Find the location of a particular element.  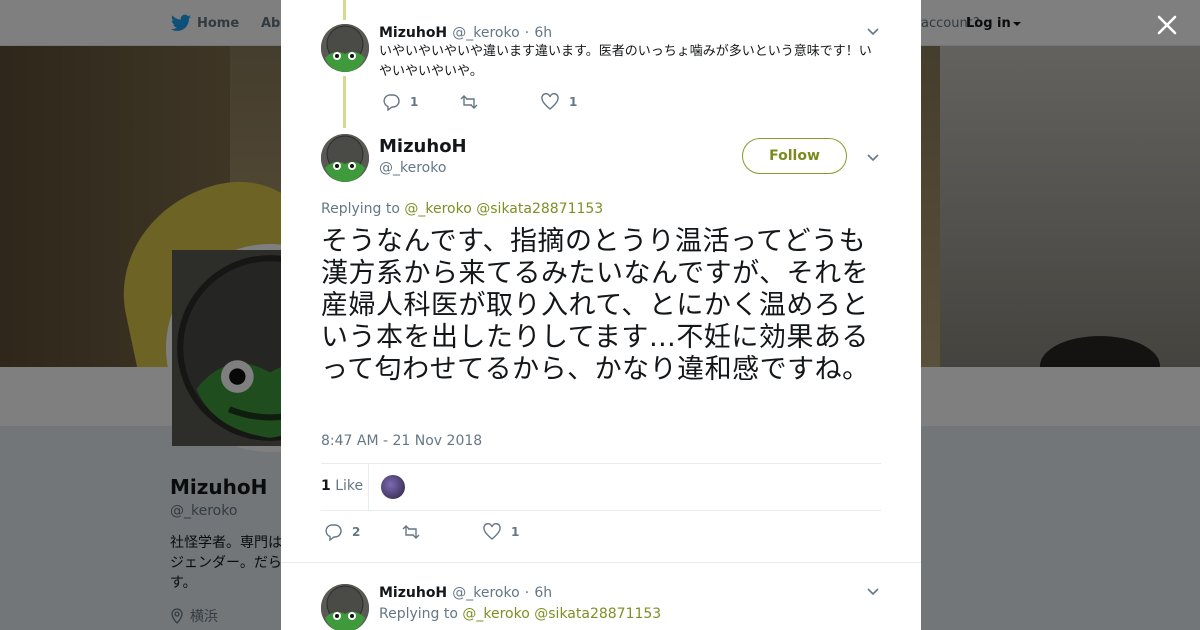

likes-label: Like is located at coordinates (349, 486).